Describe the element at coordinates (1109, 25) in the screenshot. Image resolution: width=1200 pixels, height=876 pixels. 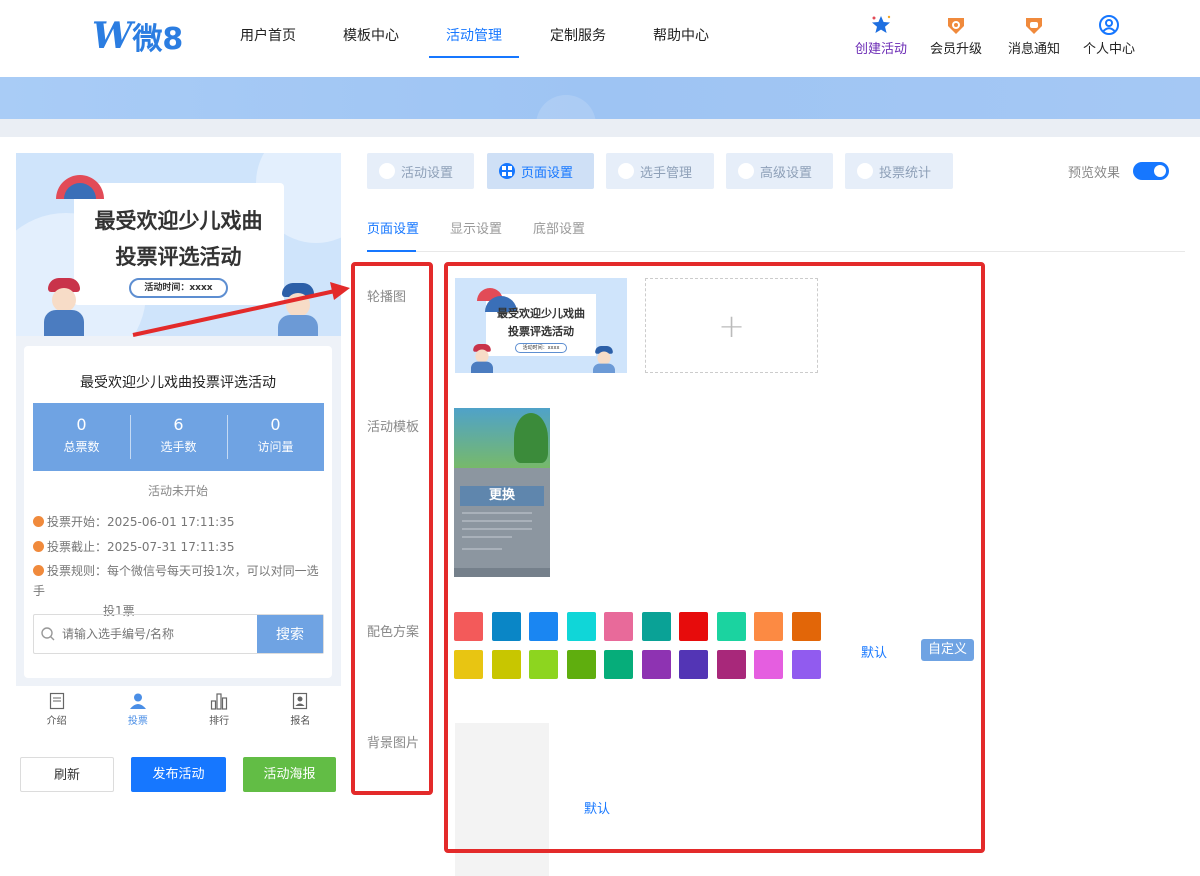
I see `user-circle-icon` at that location.